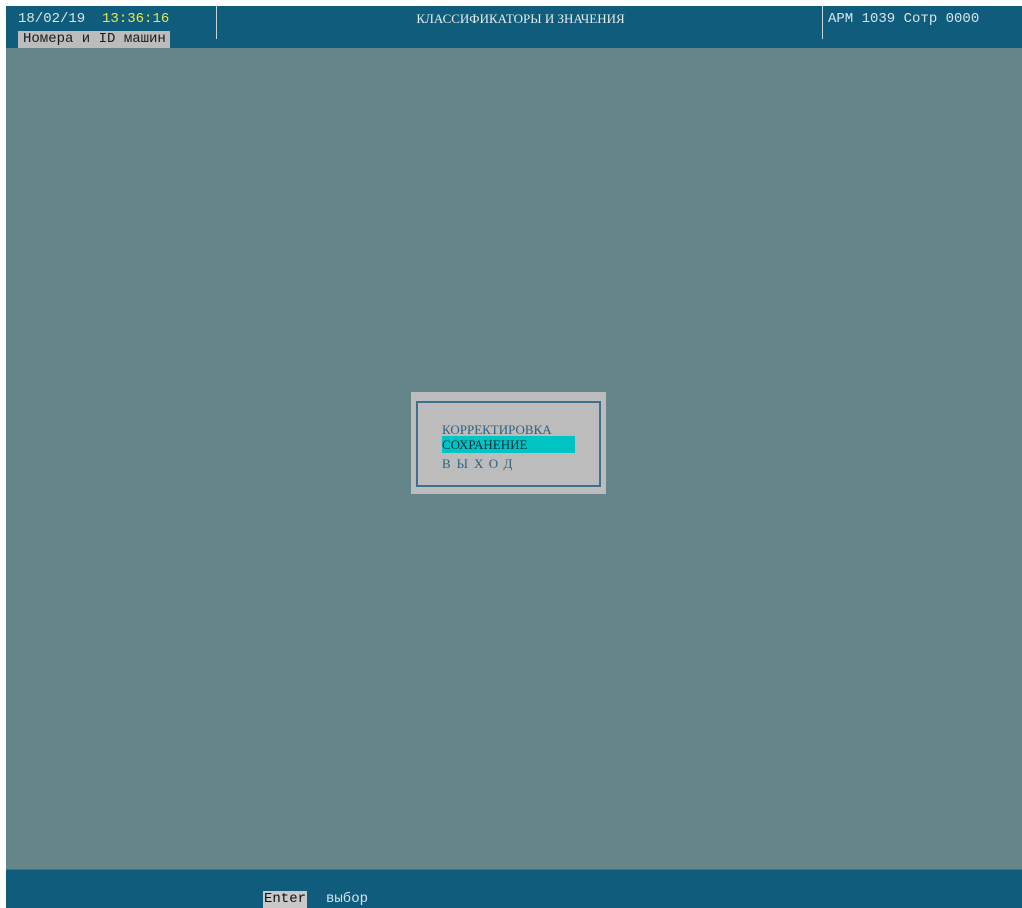  What do you see at coordinates (94, 39) in the screenshot?
I see `tab-vehicle-ids: Номера и ID машин` at bounding box center [94, 39].